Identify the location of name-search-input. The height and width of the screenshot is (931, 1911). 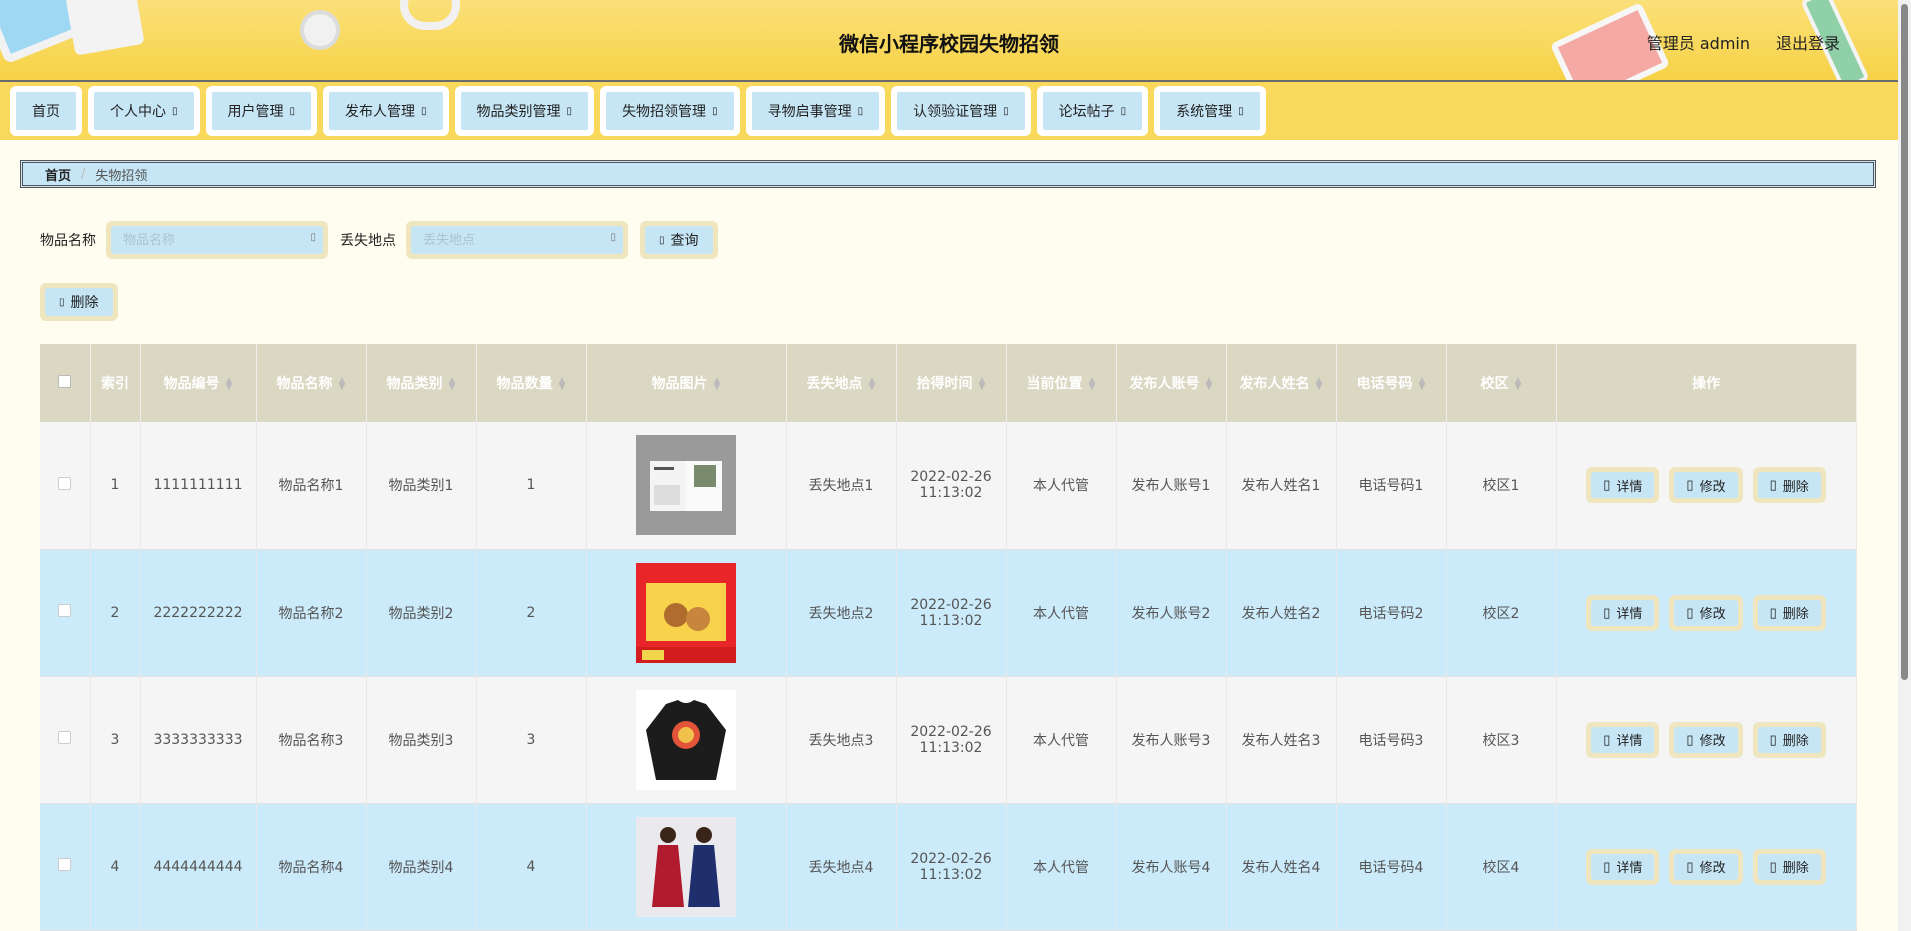
(217, 240).